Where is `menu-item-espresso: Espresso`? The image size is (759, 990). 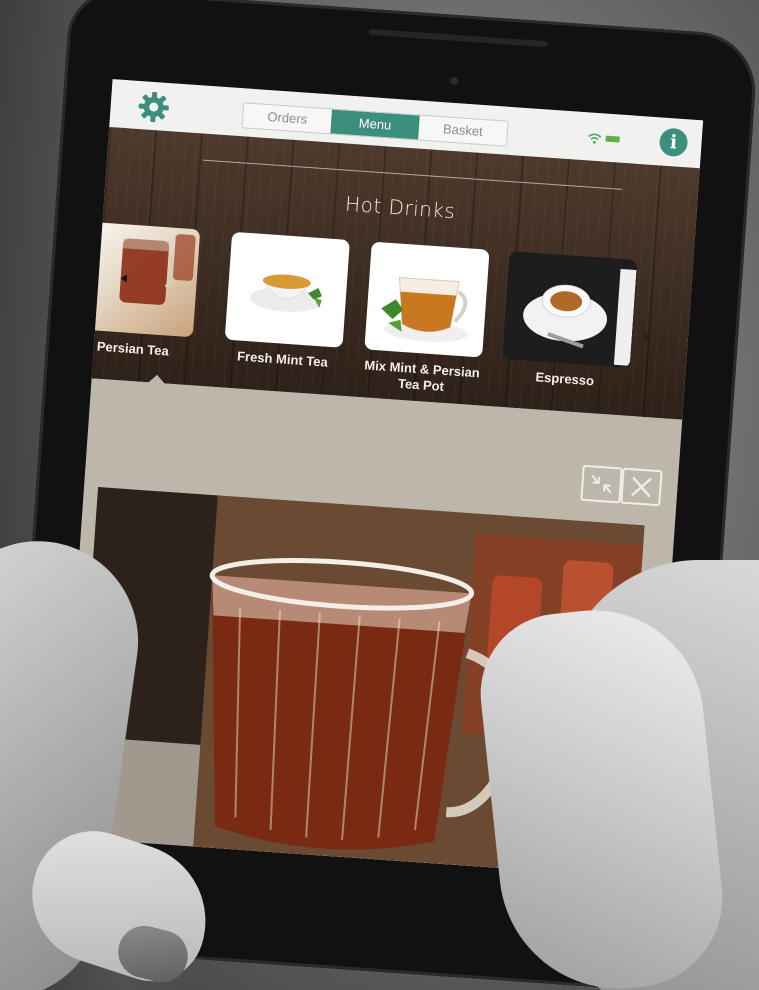
menu-item-espresso: Espresso is located at coordinates (569, 321).